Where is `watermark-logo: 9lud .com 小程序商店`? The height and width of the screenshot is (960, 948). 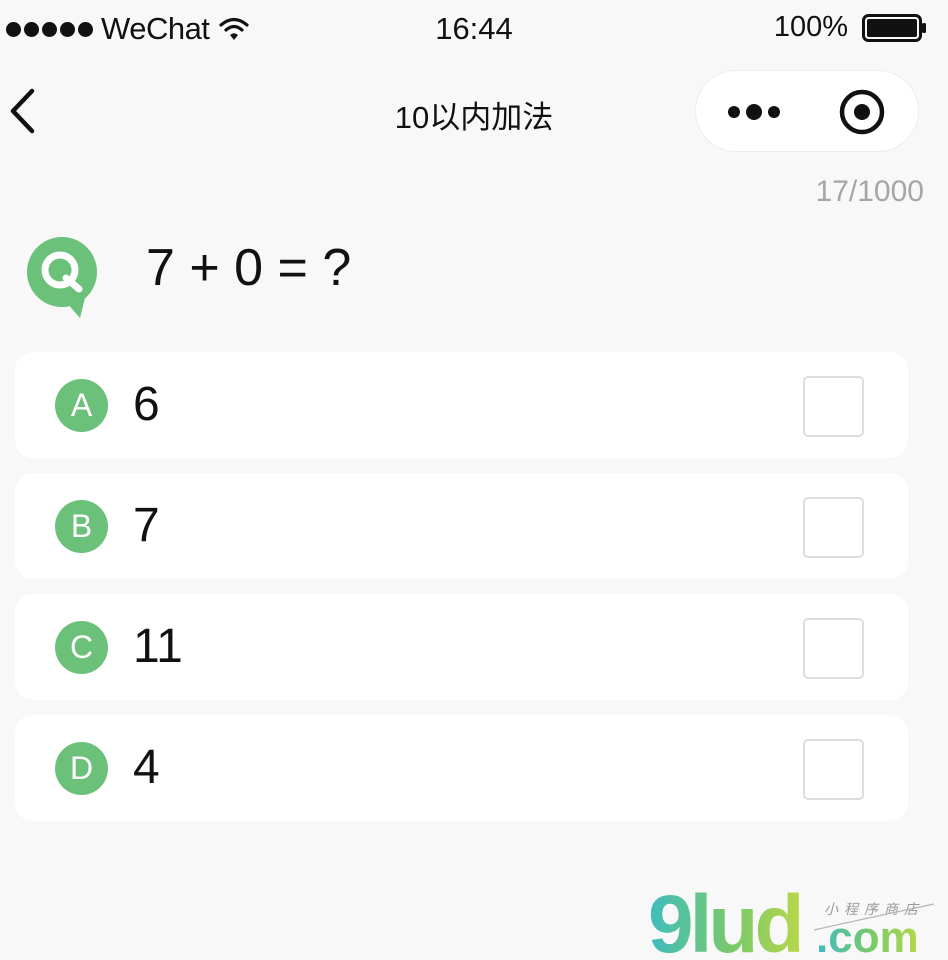 watermark-logo: 9lud .com 小程序商店 is located at coordinates (791, 922).